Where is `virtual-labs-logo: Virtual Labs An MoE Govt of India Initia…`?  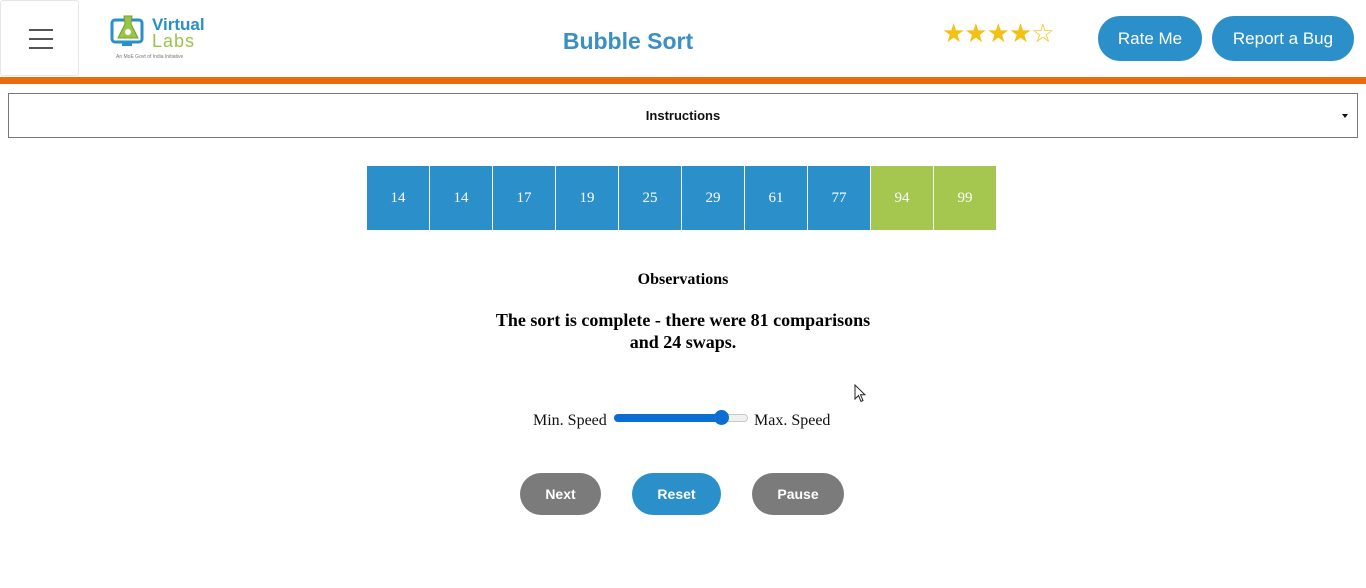
virtual-labs-logo: Virtual Labs An MoE Govt of India Initia… is located at coordinates (157, 38).